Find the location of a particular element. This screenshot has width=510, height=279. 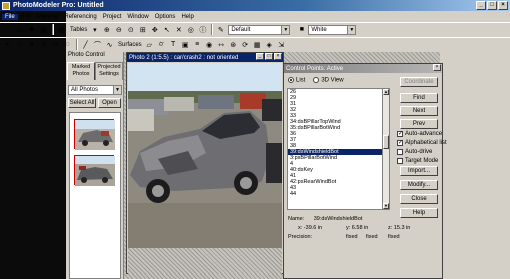

next-button: Next is located at coordinates (419, 111).